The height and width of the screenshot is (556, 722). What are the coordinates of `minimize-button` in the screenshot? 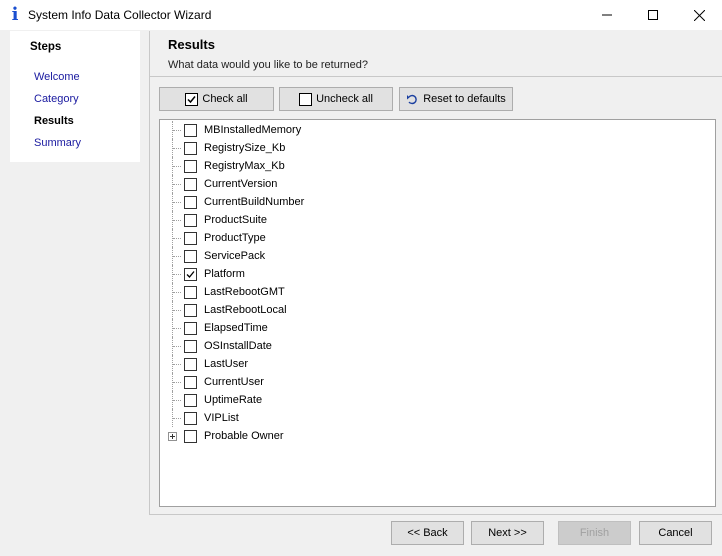 It's located at (607, 15).